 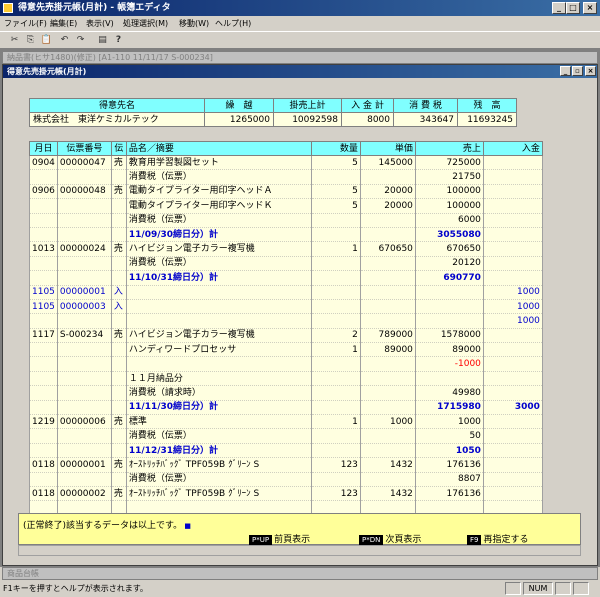 What do you see at coordinates (425, 105) in the screenshot?
I see `header-col-tax: 消 費 税` at bounding box center [425, 105].